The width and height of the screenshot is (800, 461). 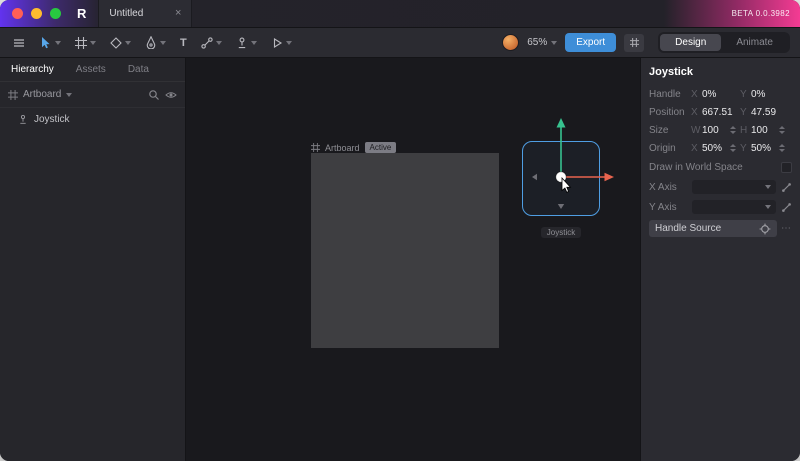 I want to click on field-value: 47.59, so click(x=764, y=112).